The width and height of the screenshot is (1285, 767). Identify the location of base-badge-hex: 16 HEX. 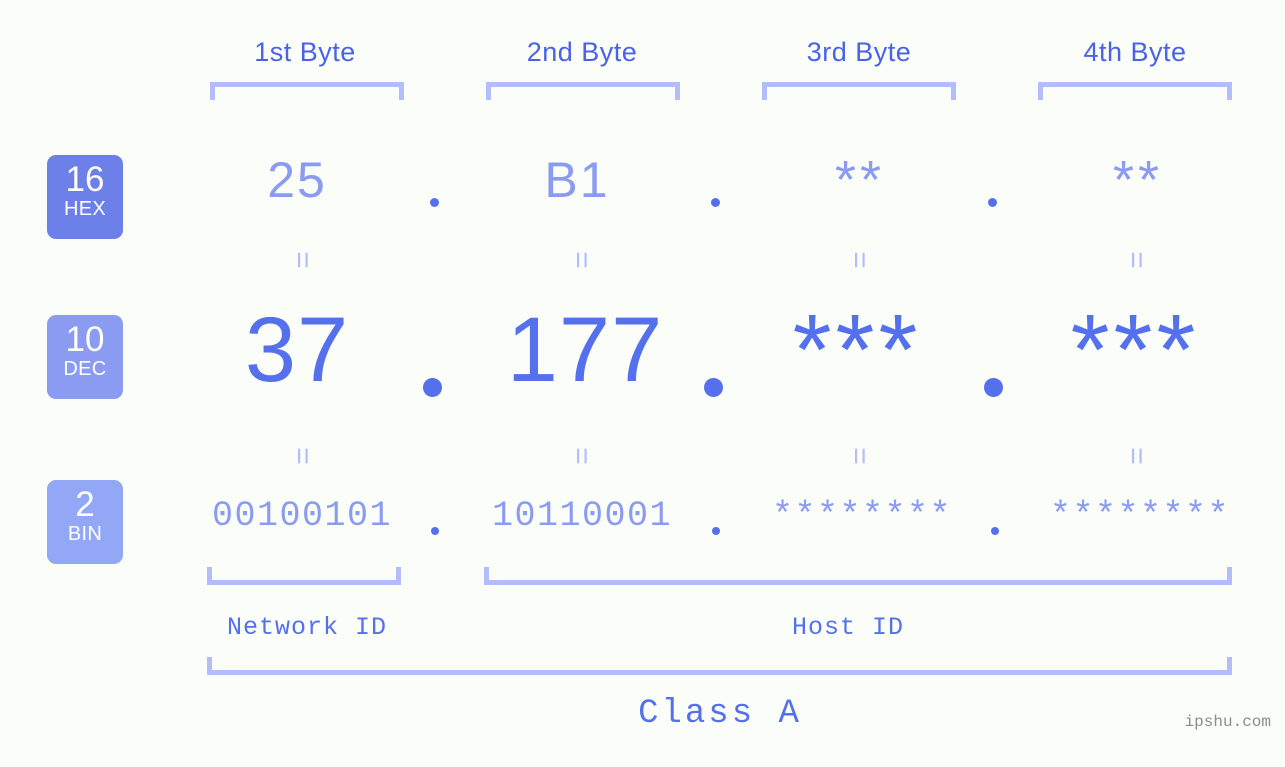
(85, 197).